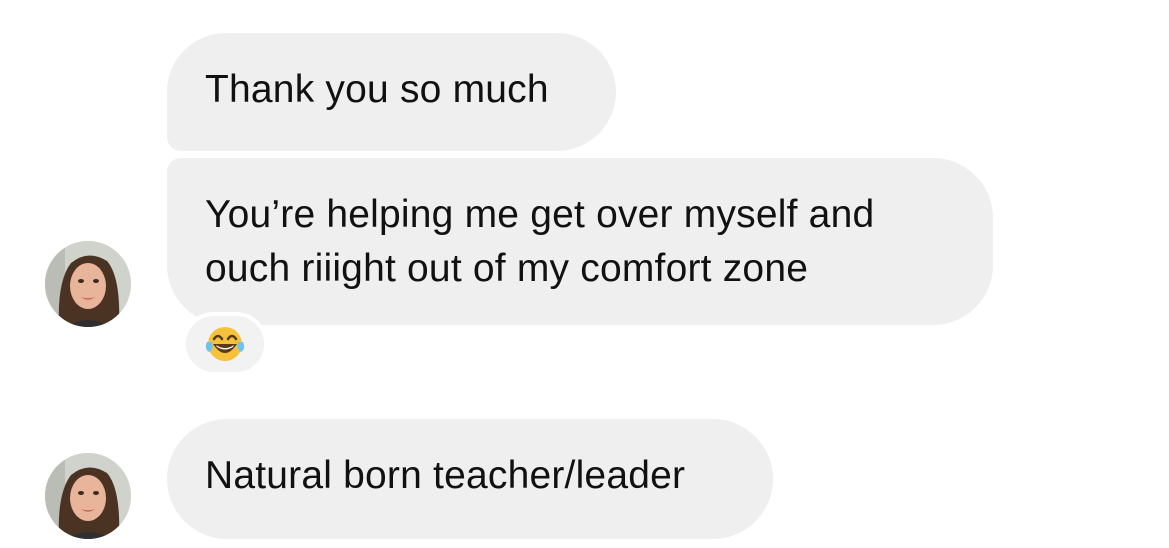 This screenshot has width=1169, height=548. Describe the element at coordinates (540, 214) in the screenshot. I see `message-text-line-1: You’re helping me get over myself and` at that location.